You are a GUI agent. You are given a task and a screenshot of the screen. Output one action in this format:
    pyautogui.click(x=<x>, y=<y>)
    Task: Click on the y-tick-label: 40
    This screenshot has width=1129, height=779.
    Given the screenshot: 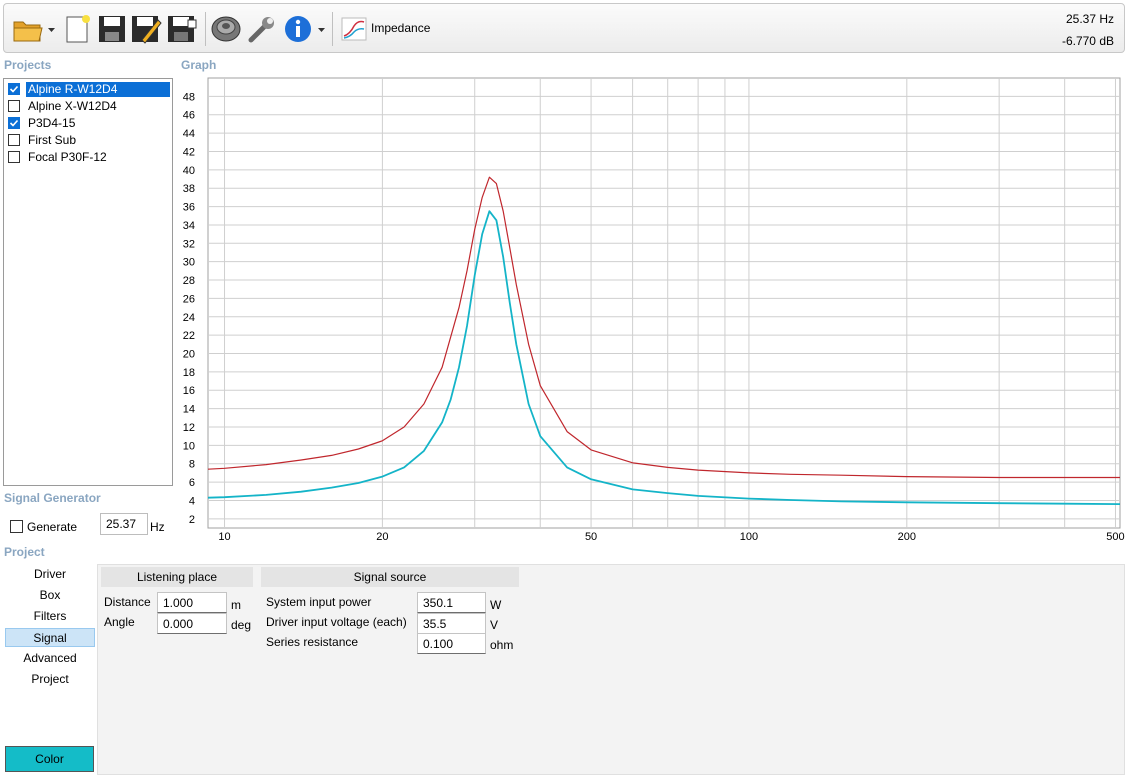 What is the action you would take?
    pyautogui.click(x=189, y=171)
    